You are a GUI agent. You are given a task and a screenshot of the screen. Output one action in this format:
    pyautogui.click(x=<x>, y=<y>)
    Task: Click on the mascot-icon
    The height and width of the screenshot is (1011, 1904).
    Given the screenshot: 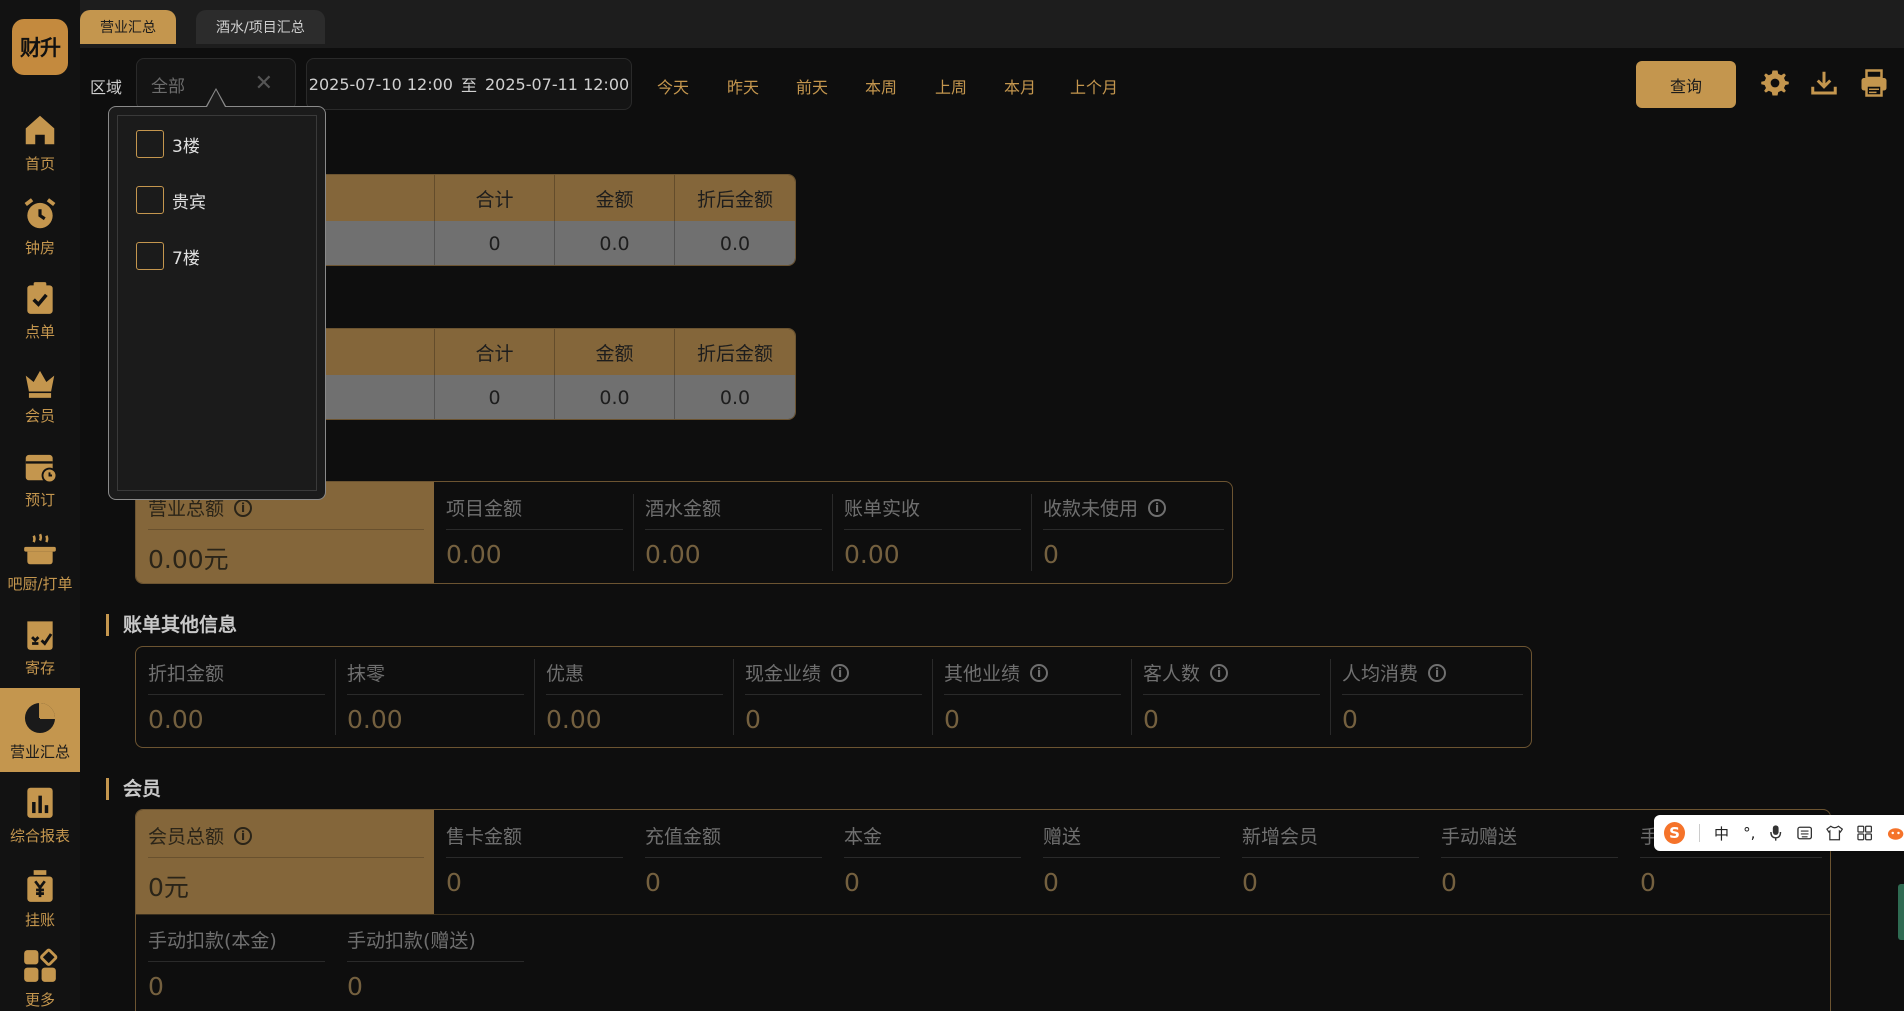 What is the action you would take?
    pyautogui.click(x=1895, y=833)
    